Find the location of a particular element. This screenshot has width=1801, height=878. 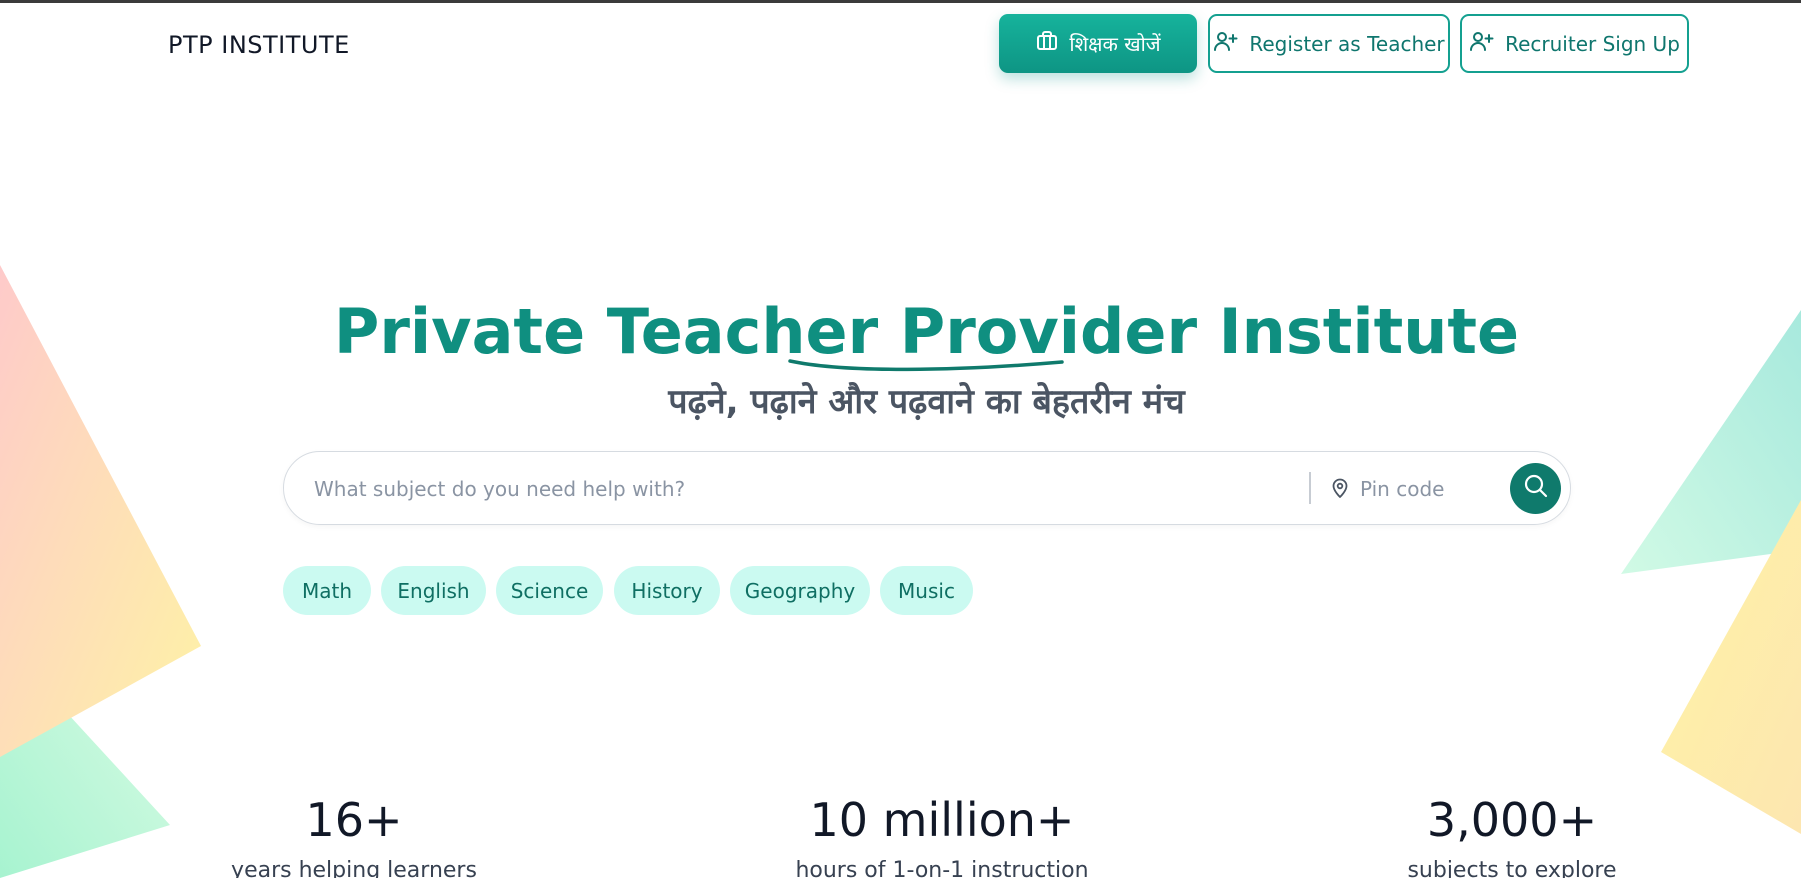

find-teacher-label: शिक्षक खोजें is located at coordinates (1115, 44).